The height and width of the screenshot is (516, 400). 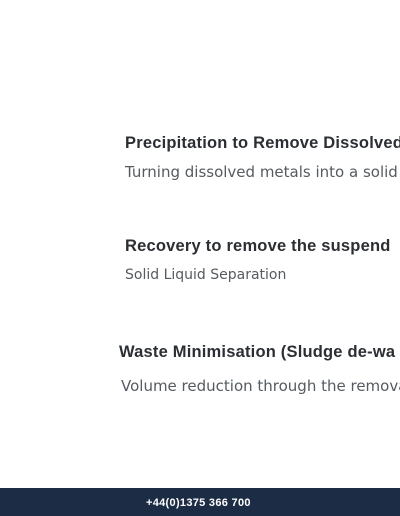 I want to click on section-text: Volume reduction through the remova, so click(x=260, y=386).